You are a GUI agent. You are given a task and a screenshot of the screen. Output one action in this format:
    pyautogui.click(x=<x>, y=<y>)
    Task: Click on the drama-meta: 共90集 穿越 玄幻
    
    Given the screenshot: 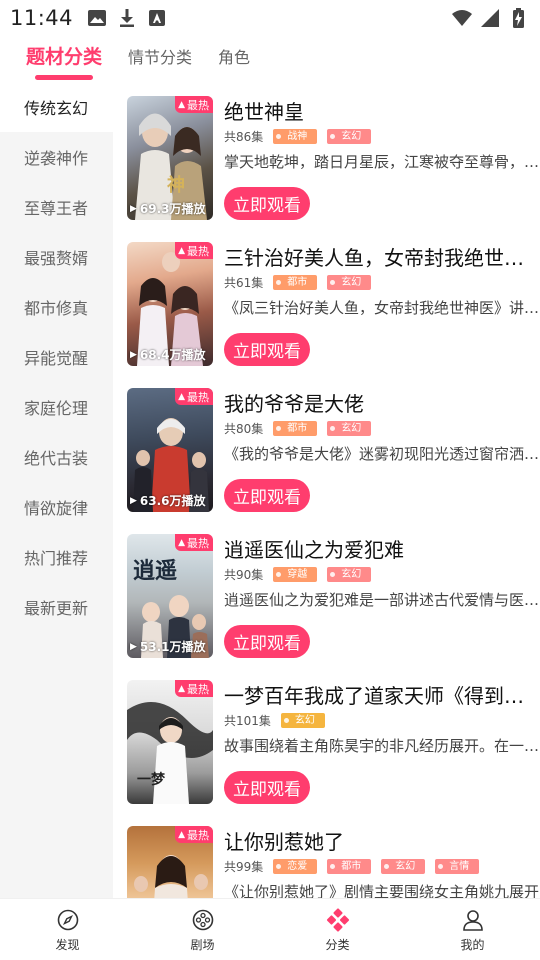 What is the action you would take?
    pyautogui.click(x=298, y=574)
    